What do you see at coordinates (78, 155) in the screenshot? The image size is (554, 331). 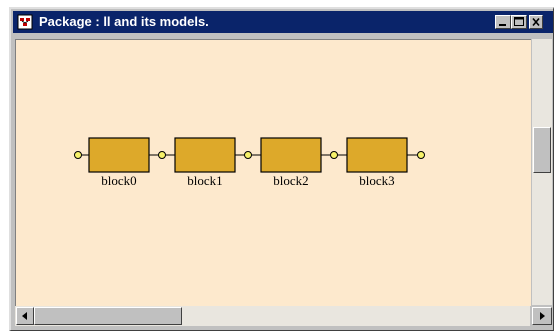 I see `port-in` at bounding box center [78, 155].